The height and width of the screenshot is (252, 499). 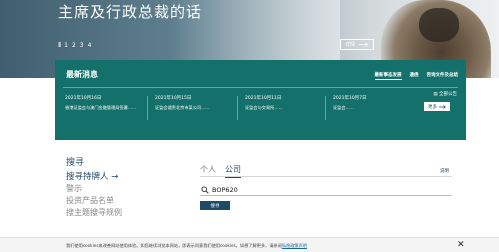 I want to click on more-button: 更多, so click(x=437, y=106).